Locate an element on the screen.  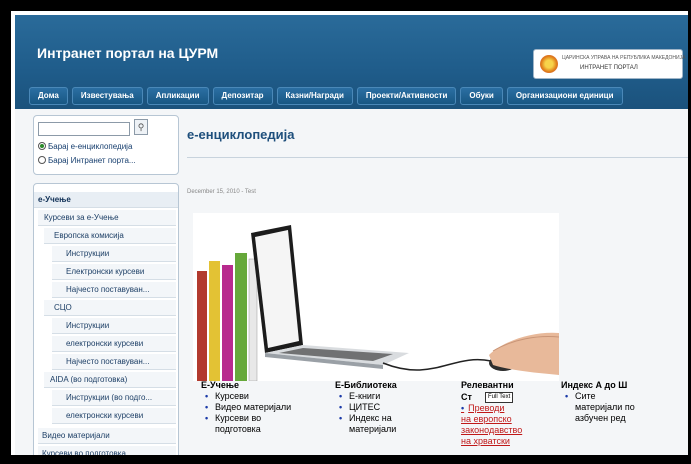
section-title: Е-Учење is located at coordinates (246, 385).